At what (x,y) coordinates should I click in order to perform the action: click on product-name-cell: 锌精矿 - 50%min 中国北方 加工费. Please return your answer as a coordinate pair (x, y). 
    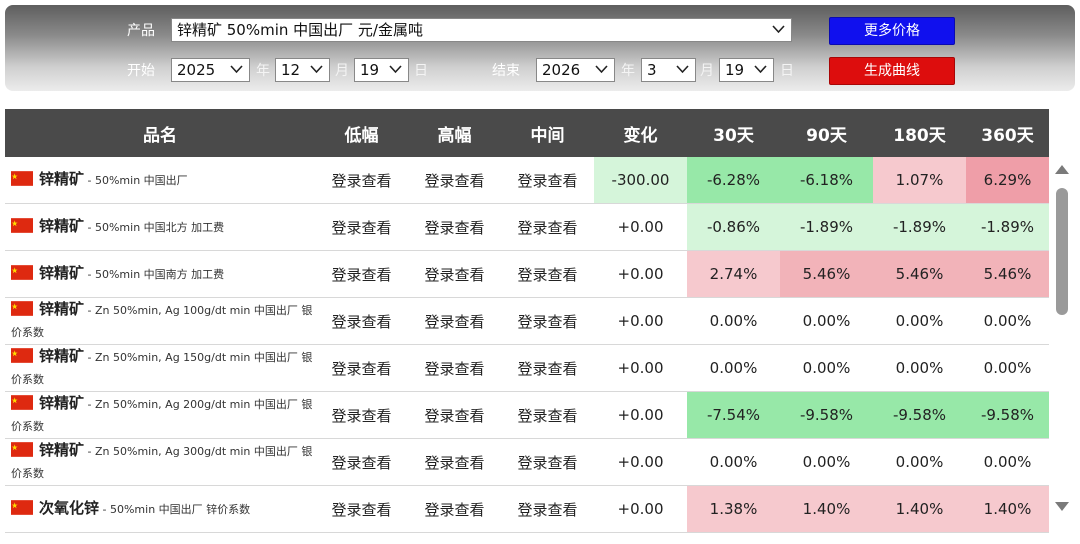
    Looking at the image, I should click on (160, 227).